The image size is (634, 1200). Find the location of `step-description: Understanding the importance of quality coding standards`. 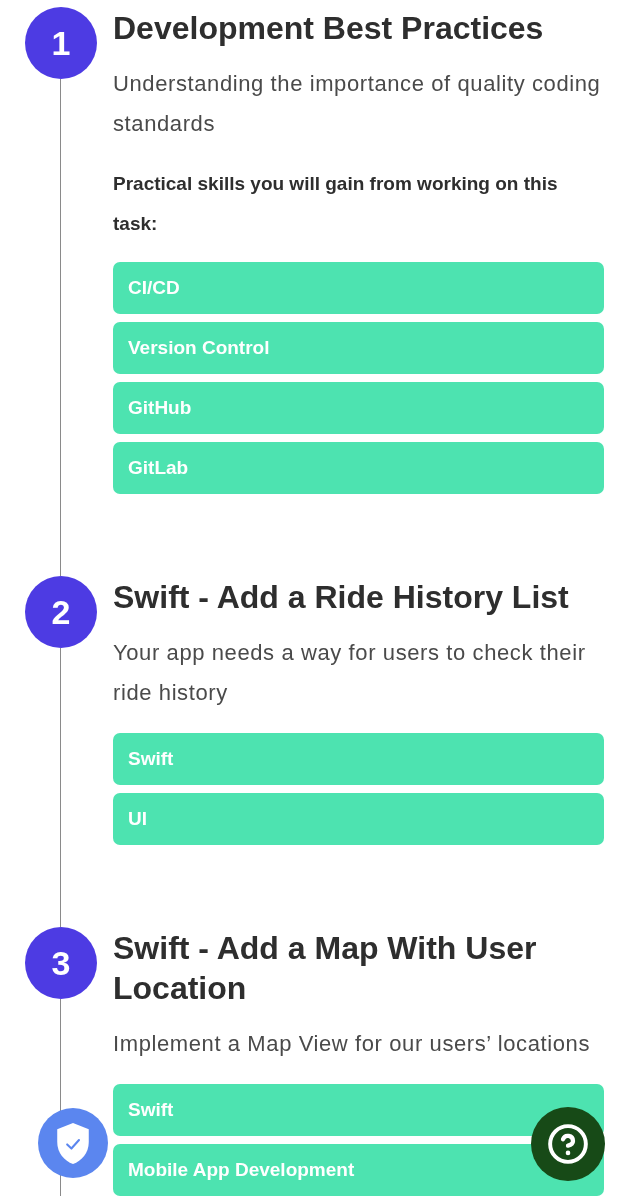

step-description: Understanding the importance of quality coding standards is located at coordinates (357, 104).